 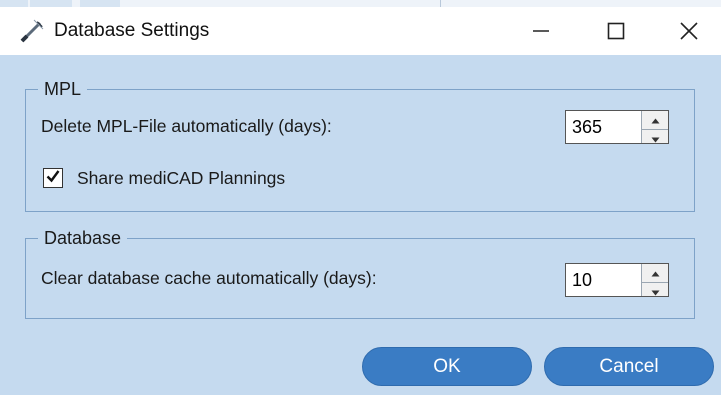 I want to click on ok-button: OK, so click(x=447, y=366).